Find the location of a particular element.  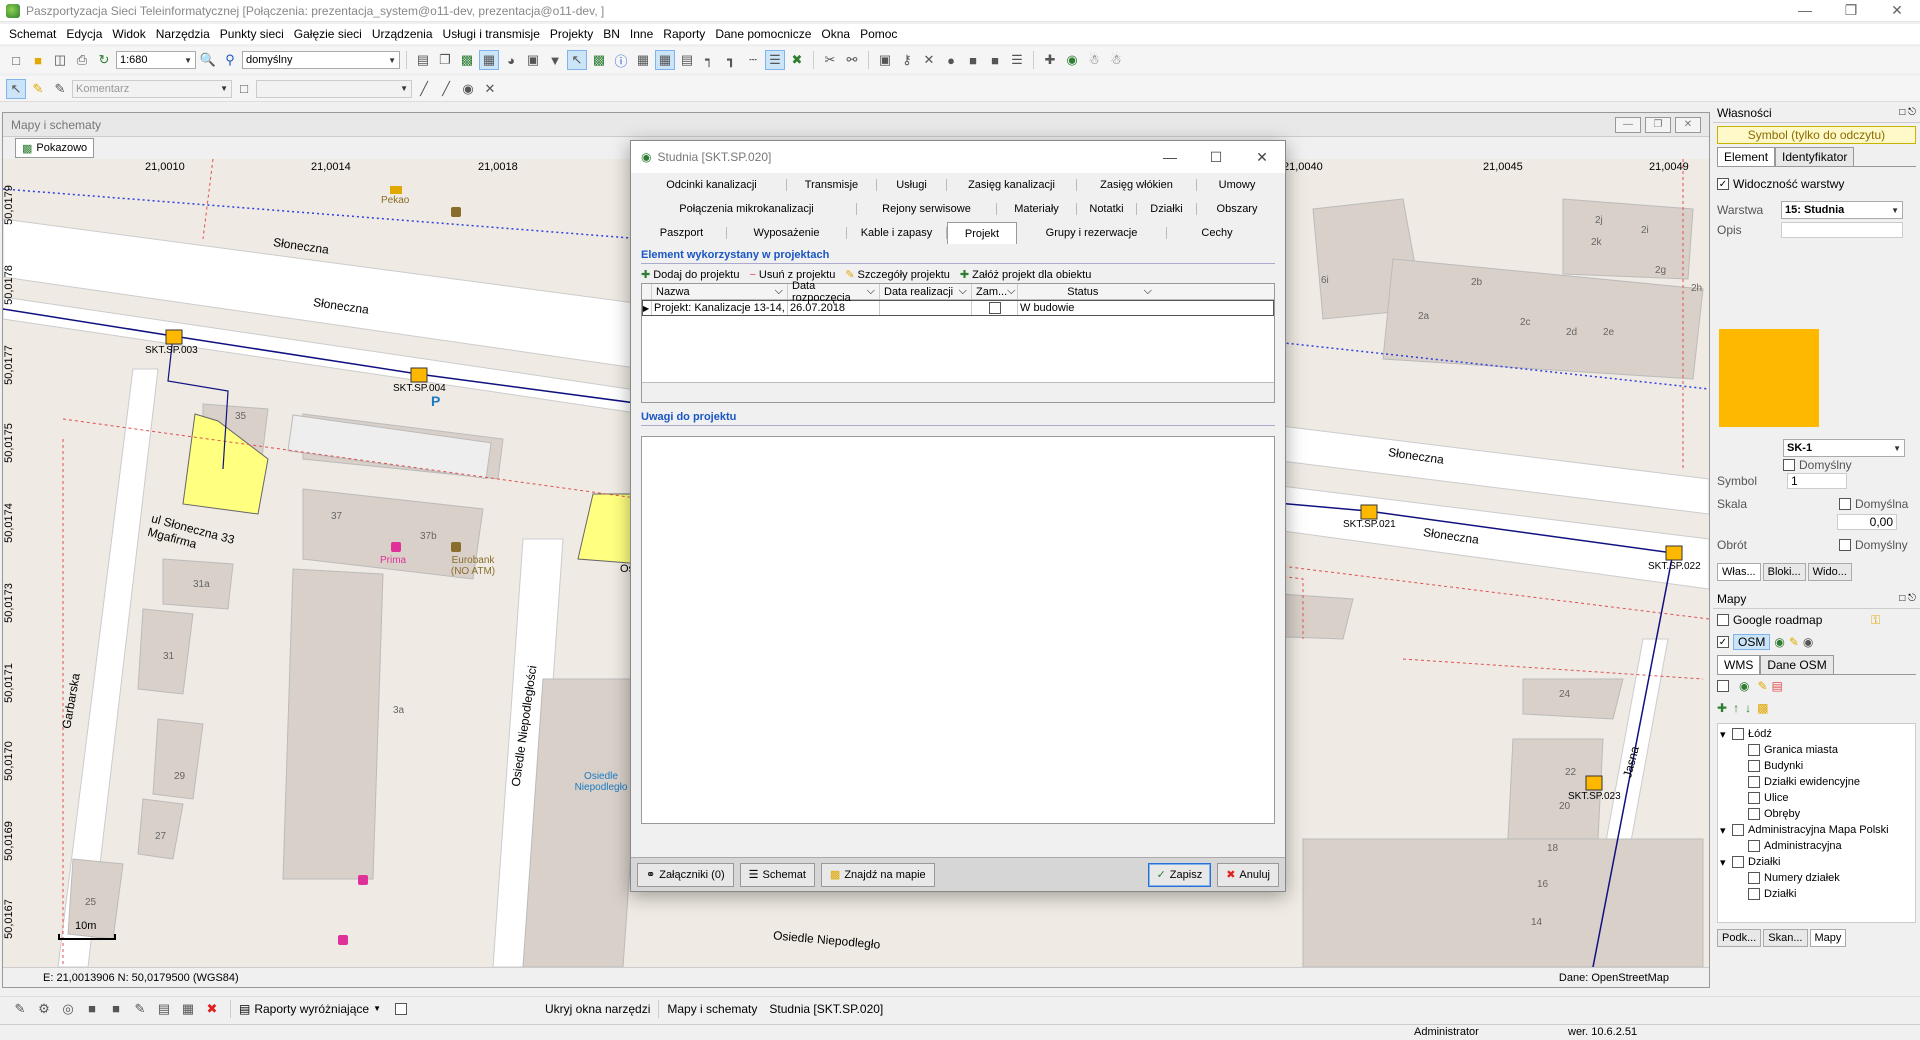

image-icon: ▩ is located at coordinates (1762, 708).